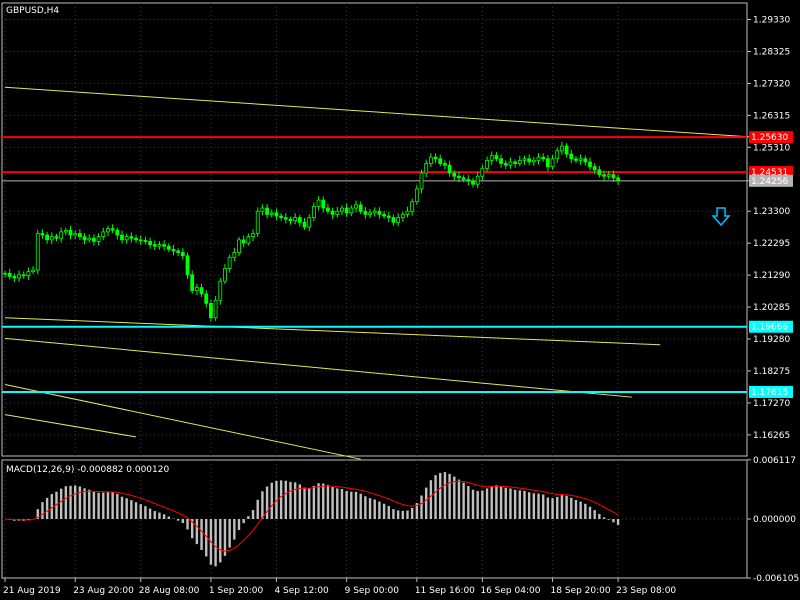 This screenshot has height=600, width=800. What do you see at coordinates (646, 591) in the screenshot?
I see `x-tick-label: 23 Sep 08:00` at bounding box center [646, 591].